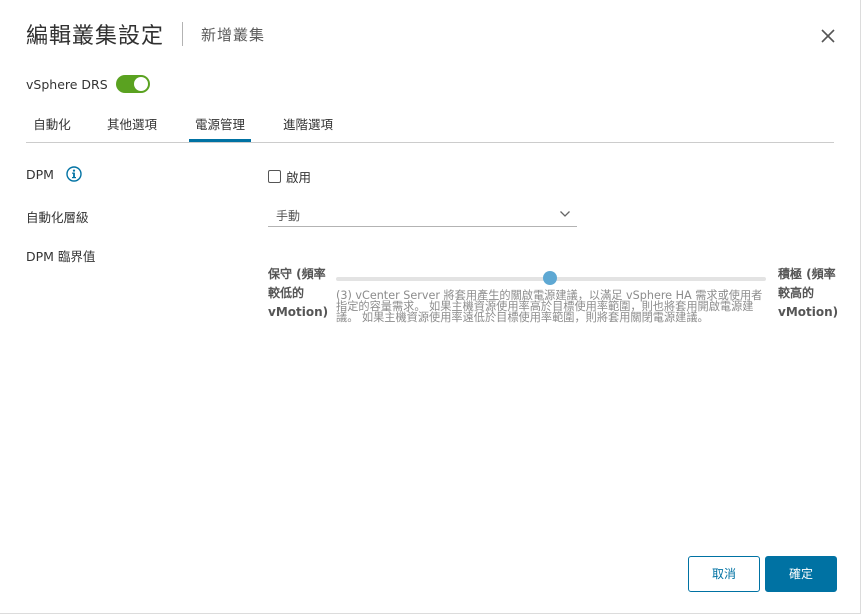 The image size is (862, 615). Describe the element at coordinates (299, 177) in the screenshot. I see `dpm-enable-label: 啟用` at that location.